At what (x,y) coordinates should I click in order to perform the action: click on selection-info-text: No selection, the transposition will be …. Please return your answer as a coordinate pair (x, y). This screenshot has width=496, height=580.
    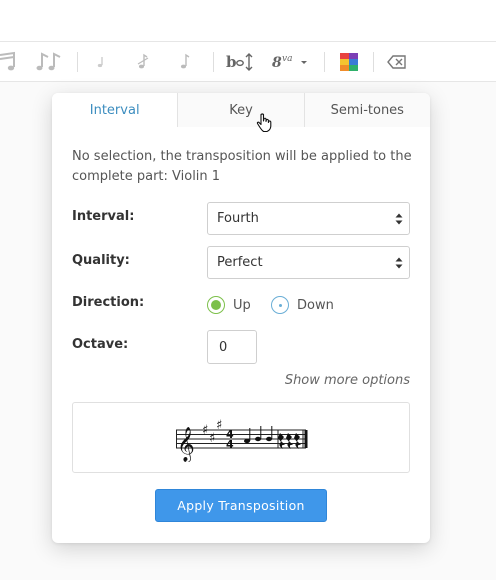
    Looking at the image, I should click on (242, 166).